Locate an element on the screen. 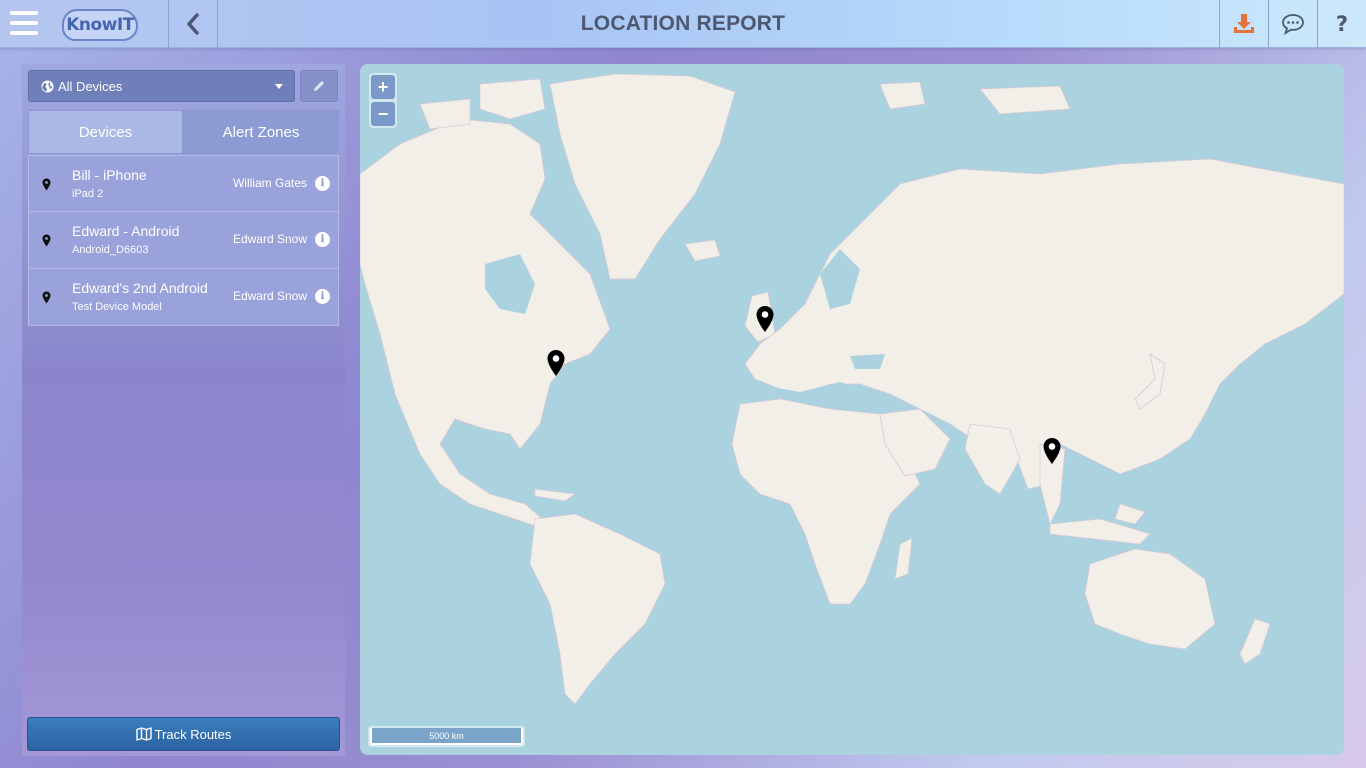  tab-label: Devices is located at coordinates (105, 132).